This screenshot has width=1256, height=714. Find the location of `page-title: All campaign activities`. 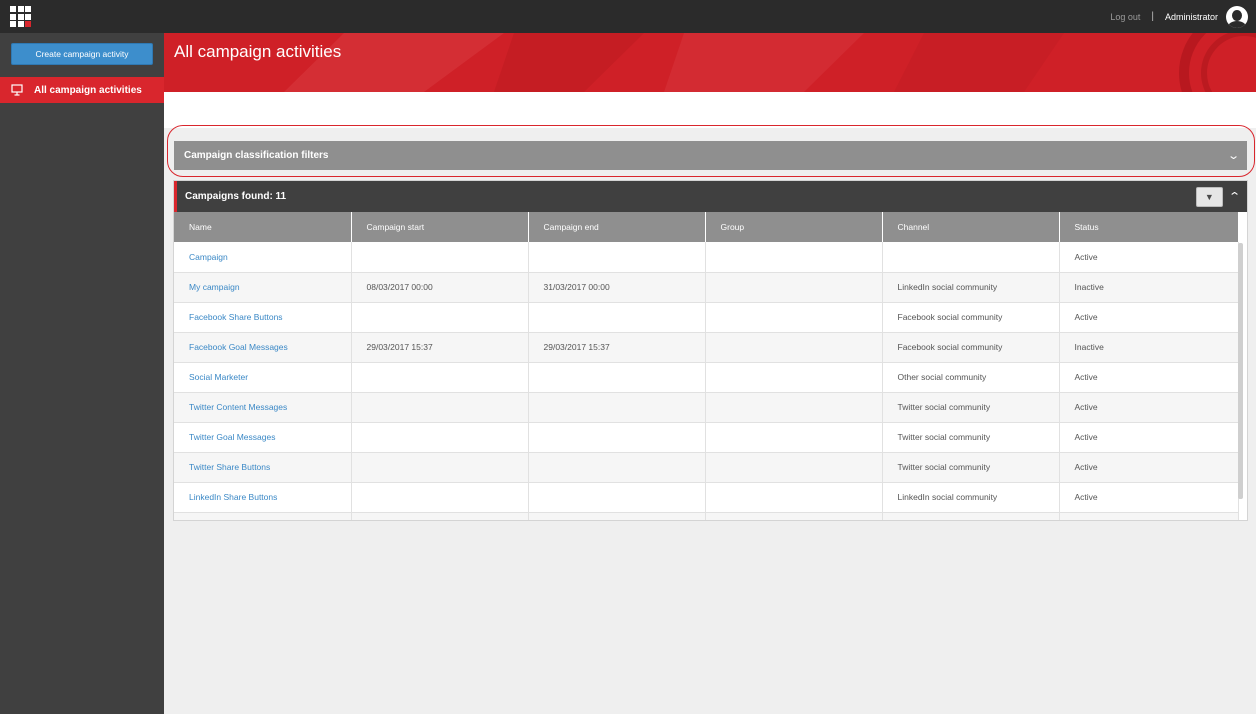

page-title: All campaign activities is located at coordinates (258, 51).